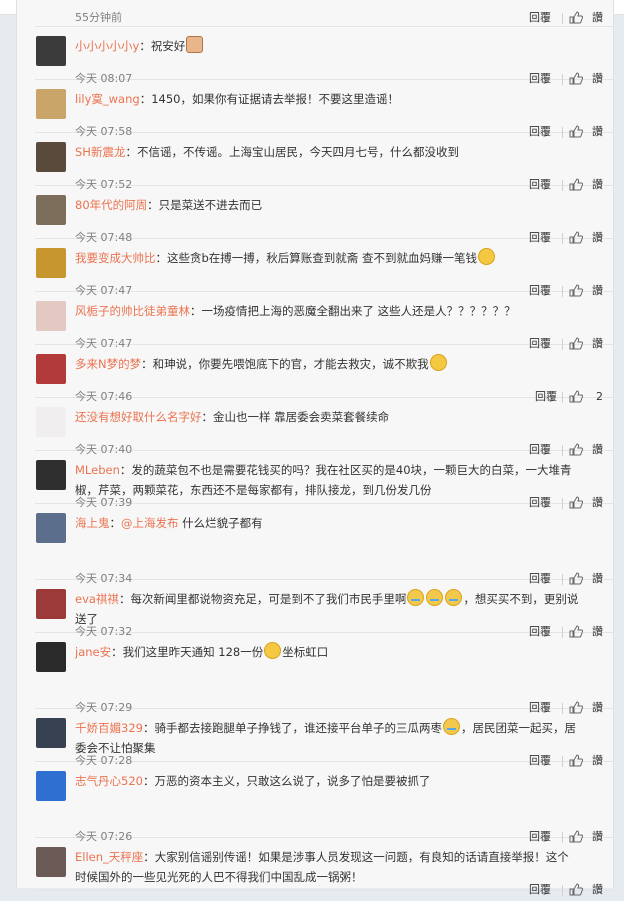 This screenshot has height=901, width=624. I want to click on comment-item: 80年代的阿周：只是菜送不进去而已 今天 07:48 回覆讚, so click(324, 215).